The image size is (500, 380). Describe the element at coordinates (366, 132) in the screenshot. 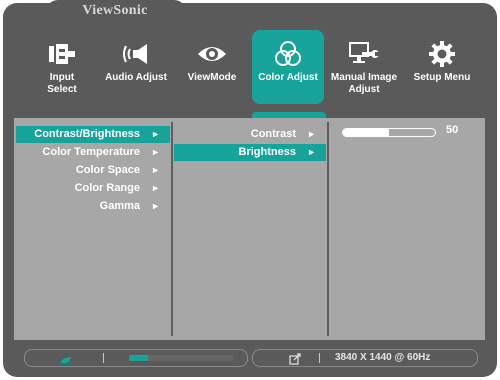

I see `slider-fill` at that location.